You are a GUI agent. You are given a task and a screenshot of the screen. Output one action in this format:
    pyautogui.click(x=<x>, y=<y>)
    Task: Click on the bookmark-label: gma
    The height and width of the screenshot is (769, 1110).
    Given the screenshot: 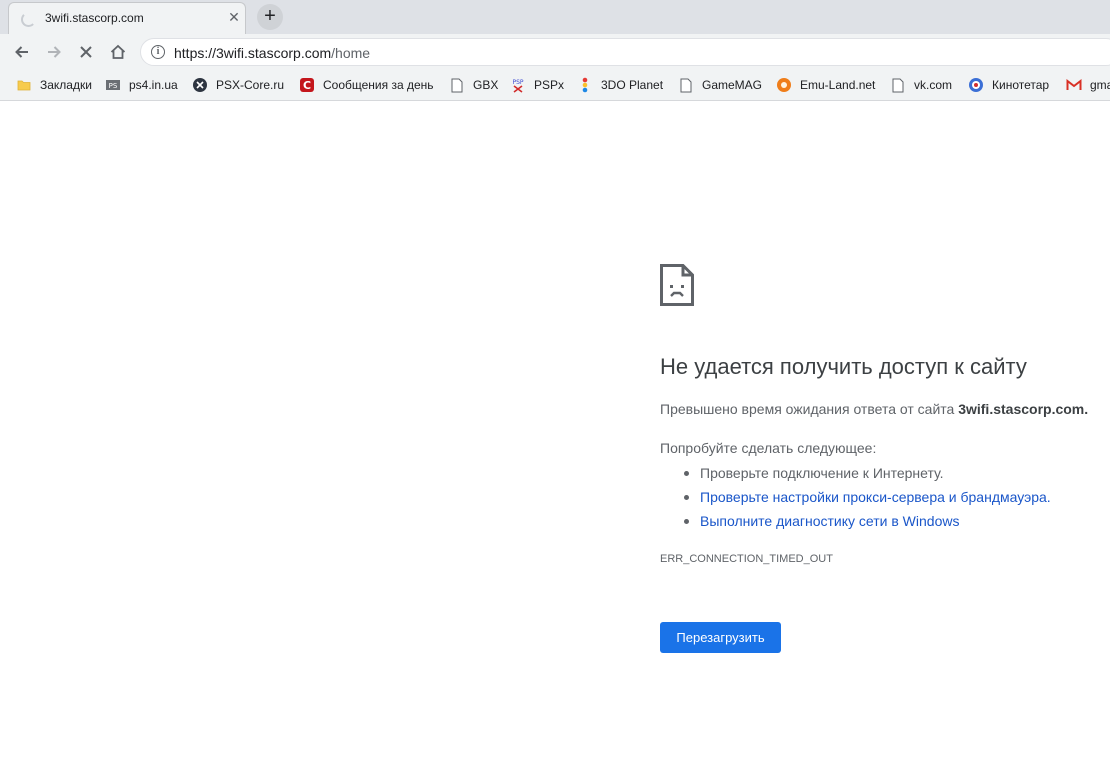 What is the action you would take?
    pyautogui.click(x=1100, y=85)
    